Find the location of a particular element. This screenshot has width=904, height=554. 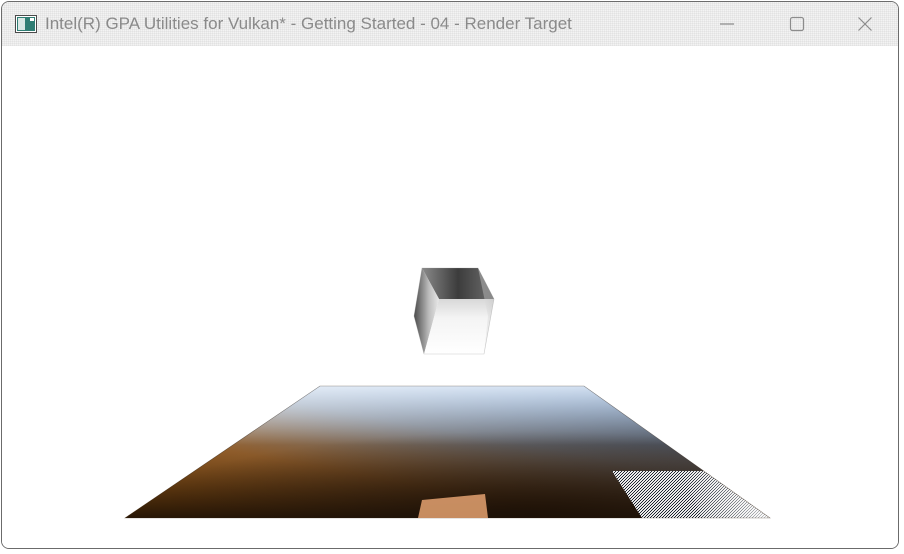

close-icon is located at coordinates (865, 24).